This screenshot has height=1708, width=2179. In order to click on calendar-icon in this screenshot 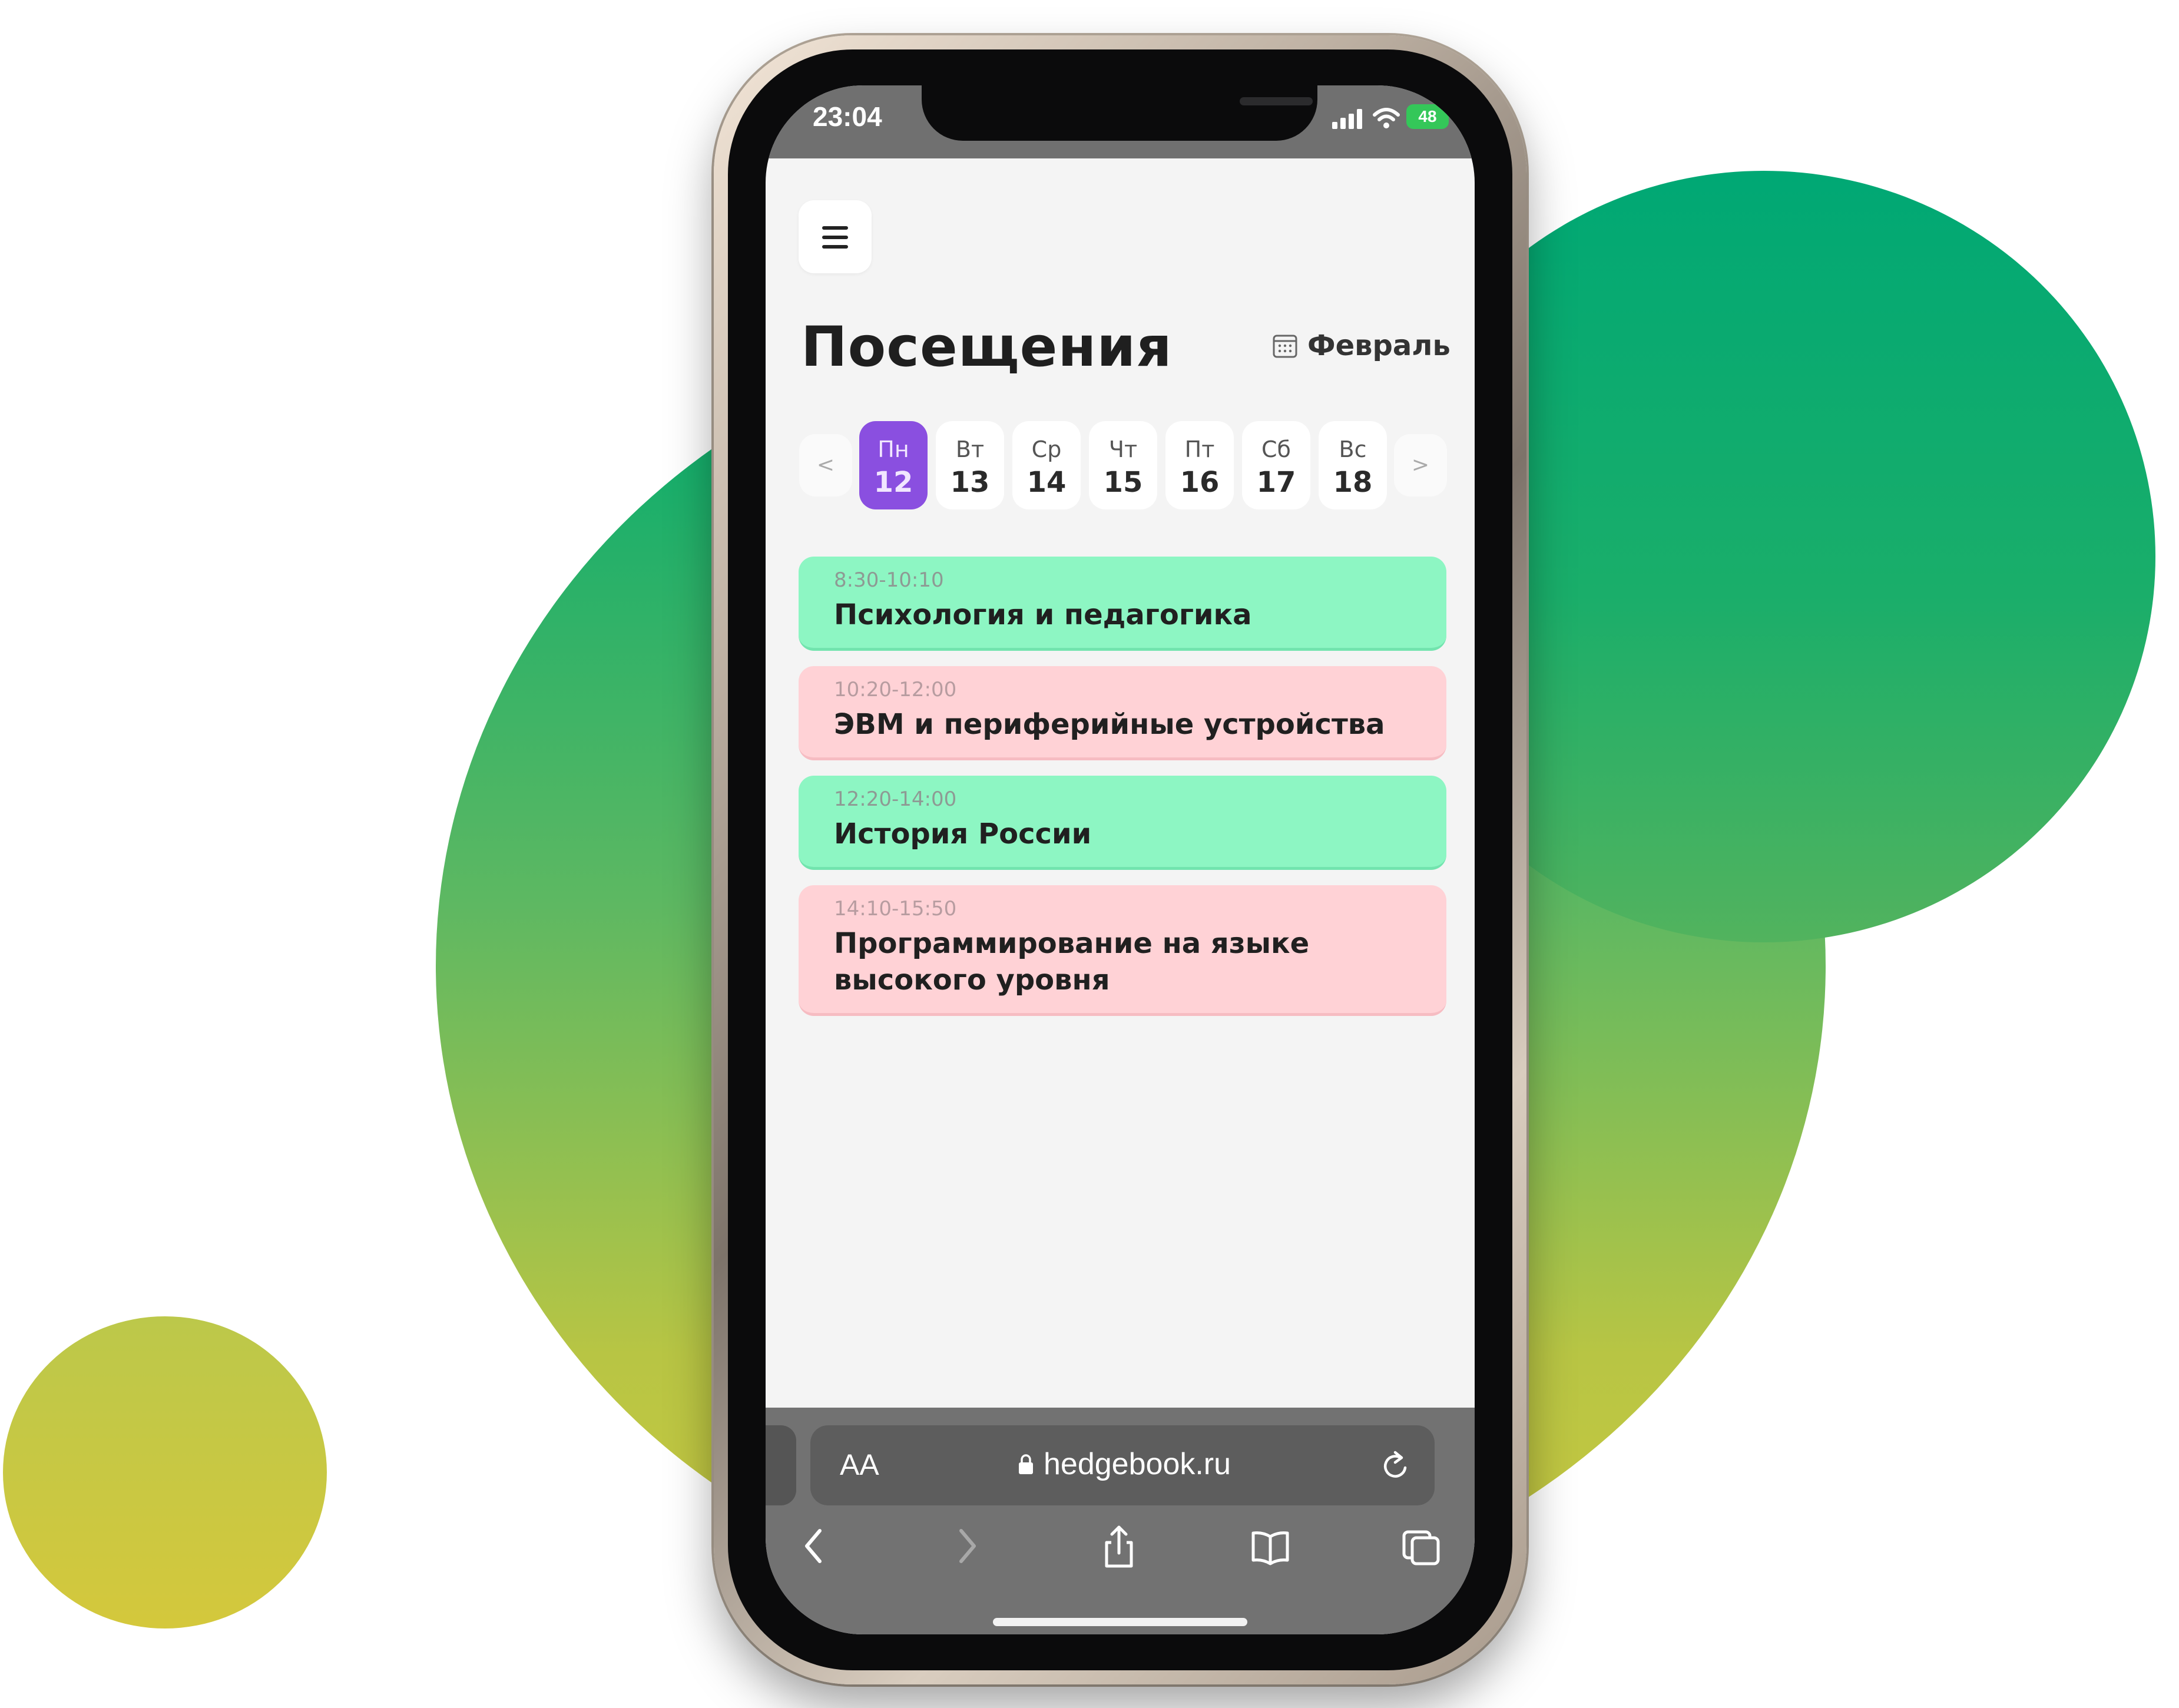, I will do `click(1285, 347)`.